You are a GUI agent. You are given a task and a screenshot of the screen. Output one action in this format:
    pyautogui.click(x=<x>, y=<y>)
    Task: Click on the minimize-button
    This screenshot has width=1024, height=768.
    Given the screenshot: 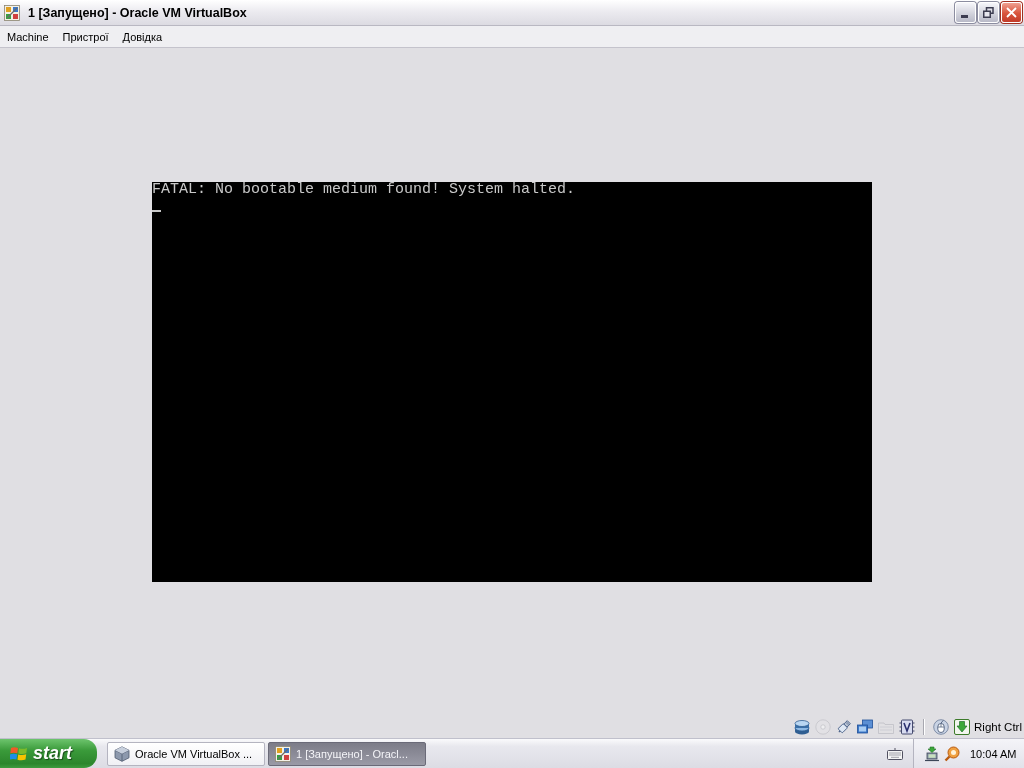 What is the action you would take?
    pyautogui.click(x=965, y=12)
    